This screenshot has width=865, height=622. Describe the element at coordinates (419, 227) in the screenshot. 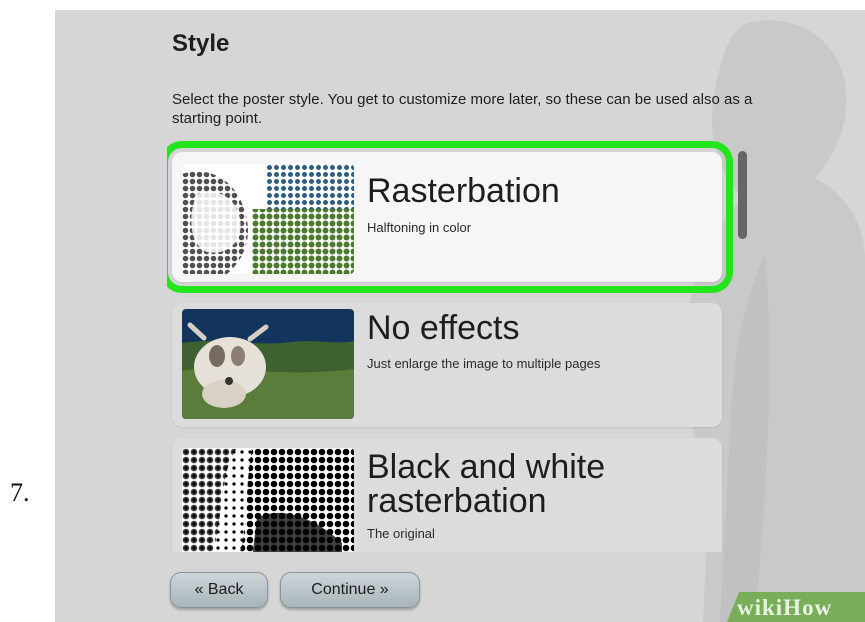

I see `style-subtitle: Halftoning in color` at that location.